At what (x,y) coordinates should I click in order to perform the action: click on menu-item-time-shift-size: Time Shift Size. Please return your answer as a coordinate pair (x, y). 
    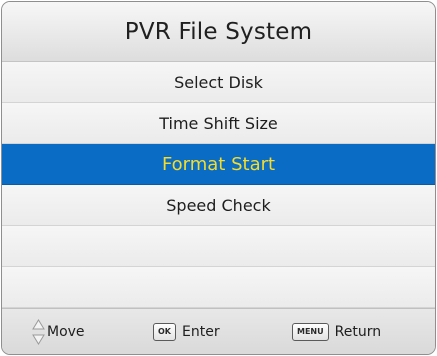
    Looking at the image, I should click on (218, 123).